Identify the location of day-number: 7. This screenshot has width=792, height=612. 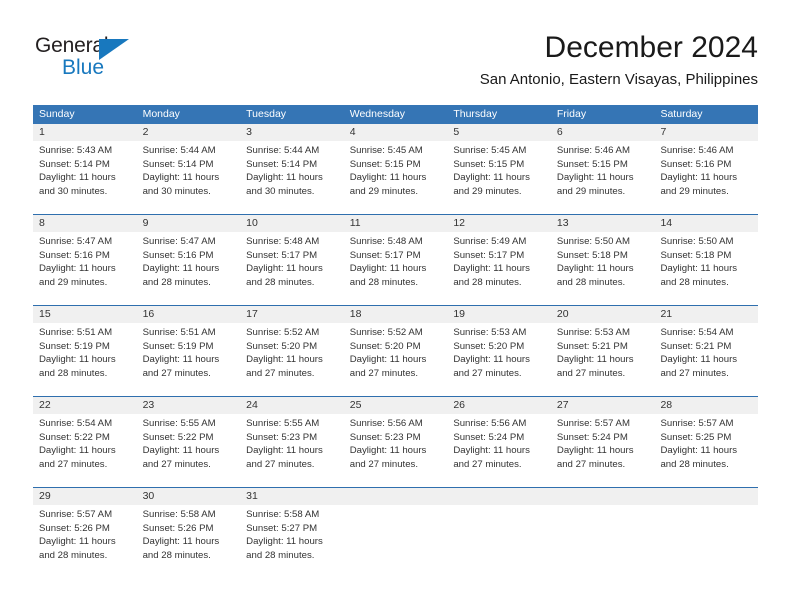
(706, 132).